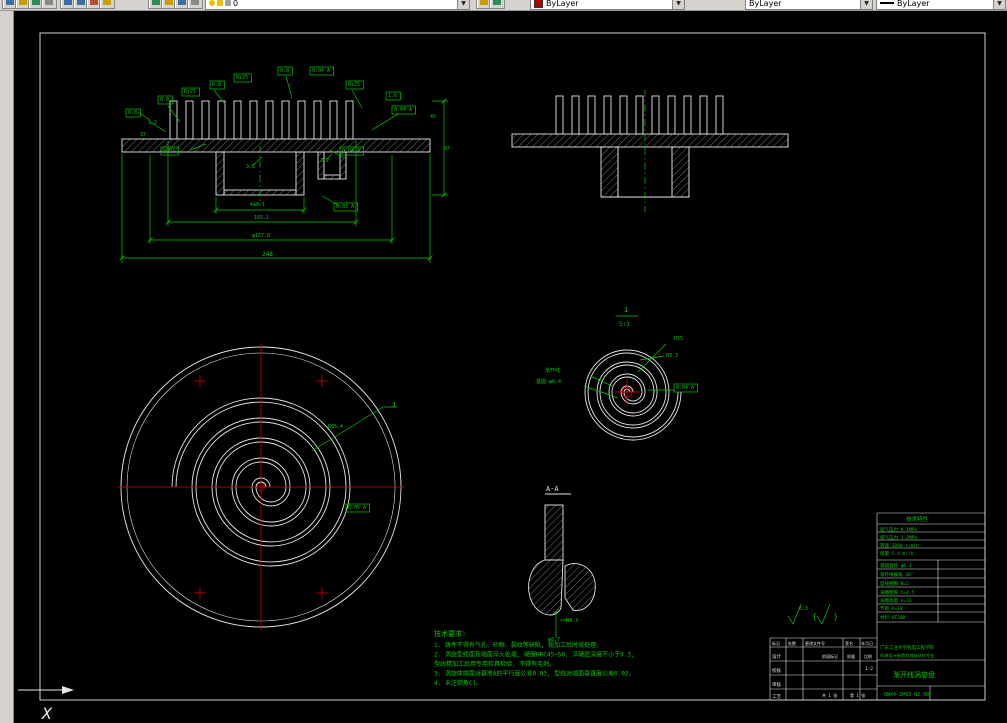  Describe the element at coordinates (195, 4) in the screenshot. I see `layer-prev-icon` at that location.